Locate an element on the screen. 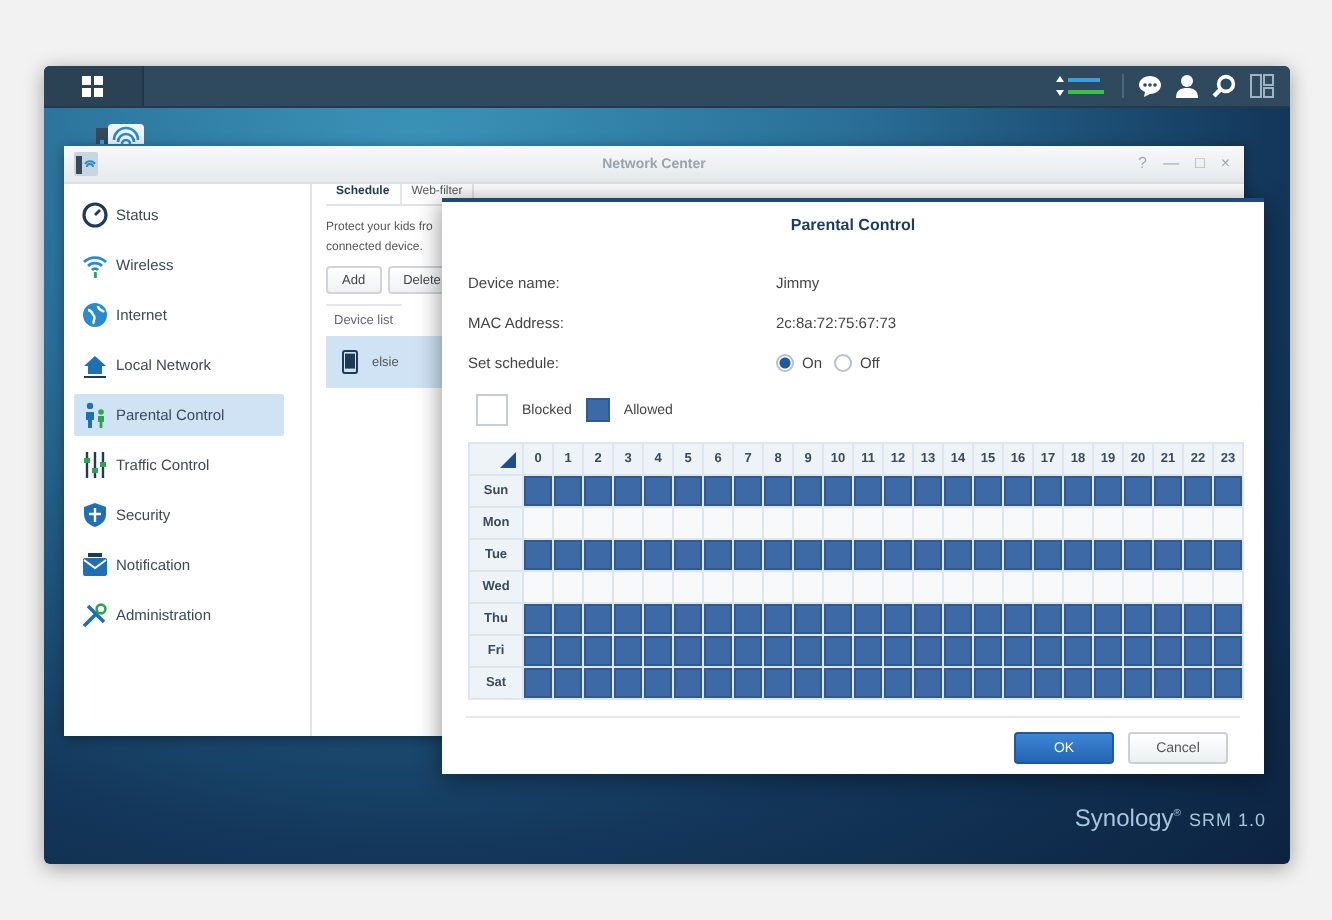 This screenshot has height=920, width=1332. dialog-title: Parental Control is located at coordinates (853, 225).